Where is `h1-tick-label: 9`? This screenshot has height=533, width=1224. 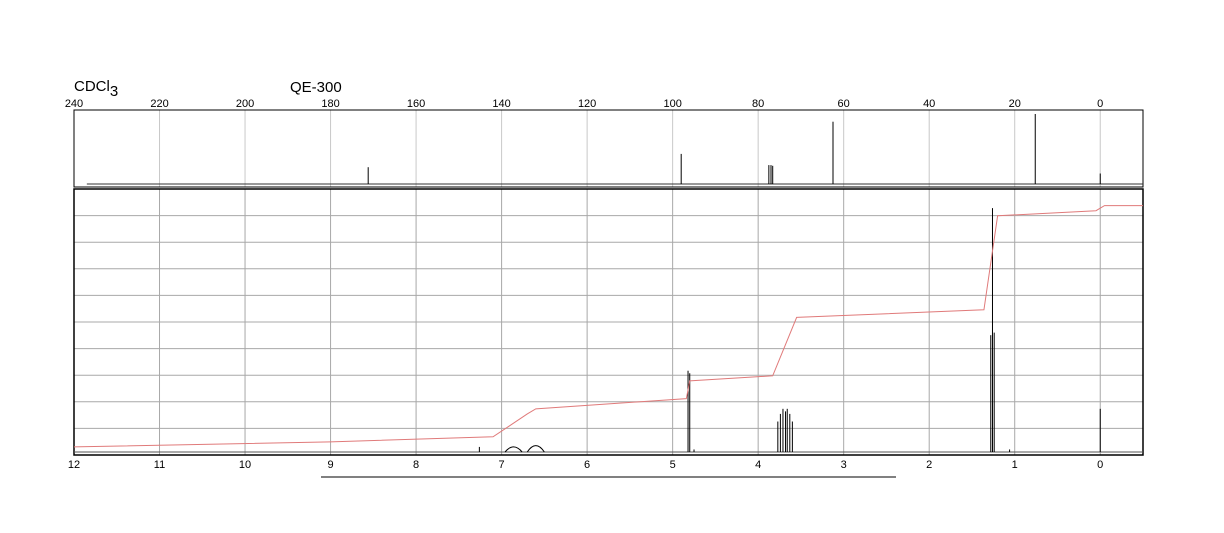 h1-tick-label: 9 is located at coordinates (330, 465).